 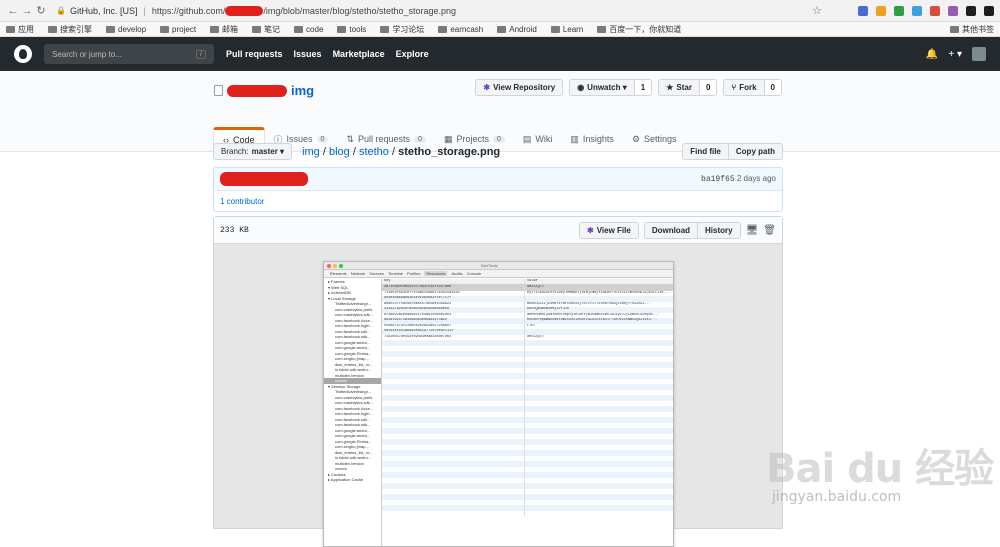 I want to click on fork-count: 0, so click(x=773, y=87).